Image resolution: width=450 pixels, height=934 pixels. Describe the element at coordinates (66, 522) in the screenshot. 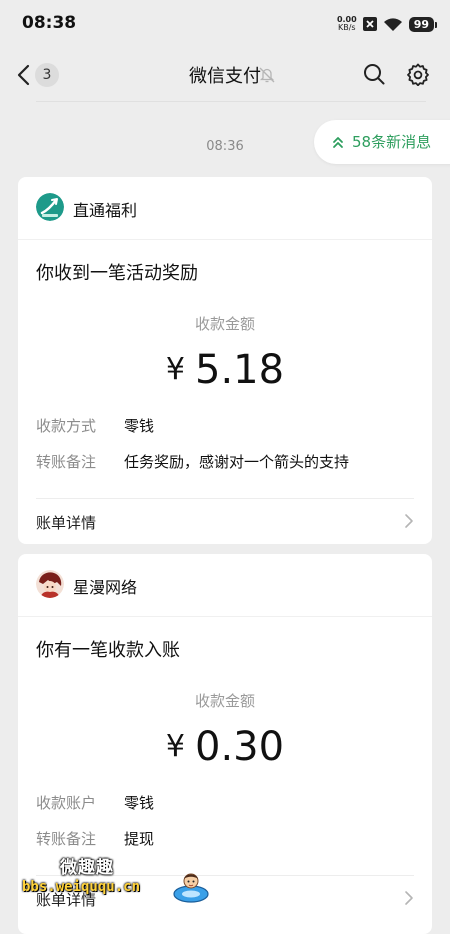

I see `bill-details-link: 账单详情` at that location.